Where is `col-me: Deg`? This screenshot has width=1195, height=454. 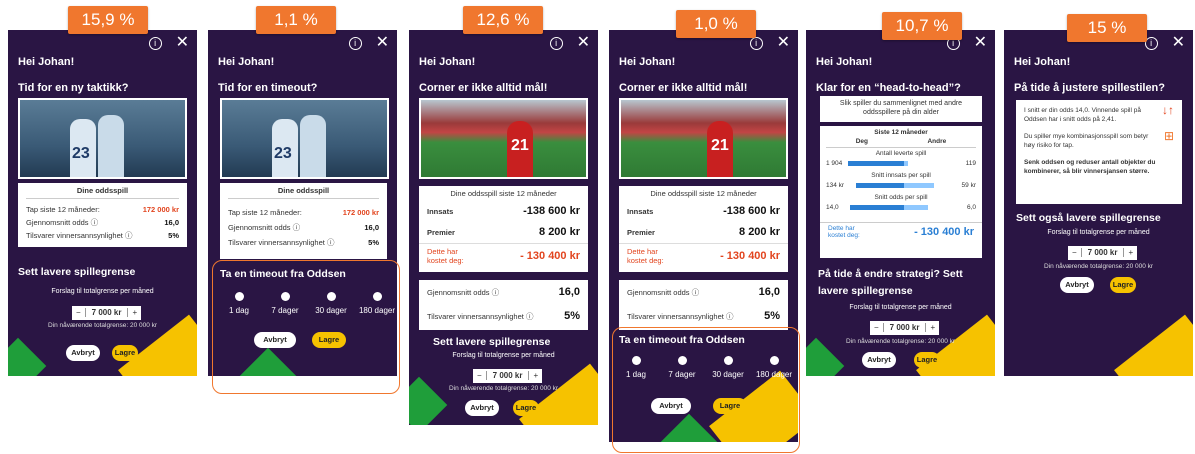 col-me: Deg is located at coordinates (862, 141).